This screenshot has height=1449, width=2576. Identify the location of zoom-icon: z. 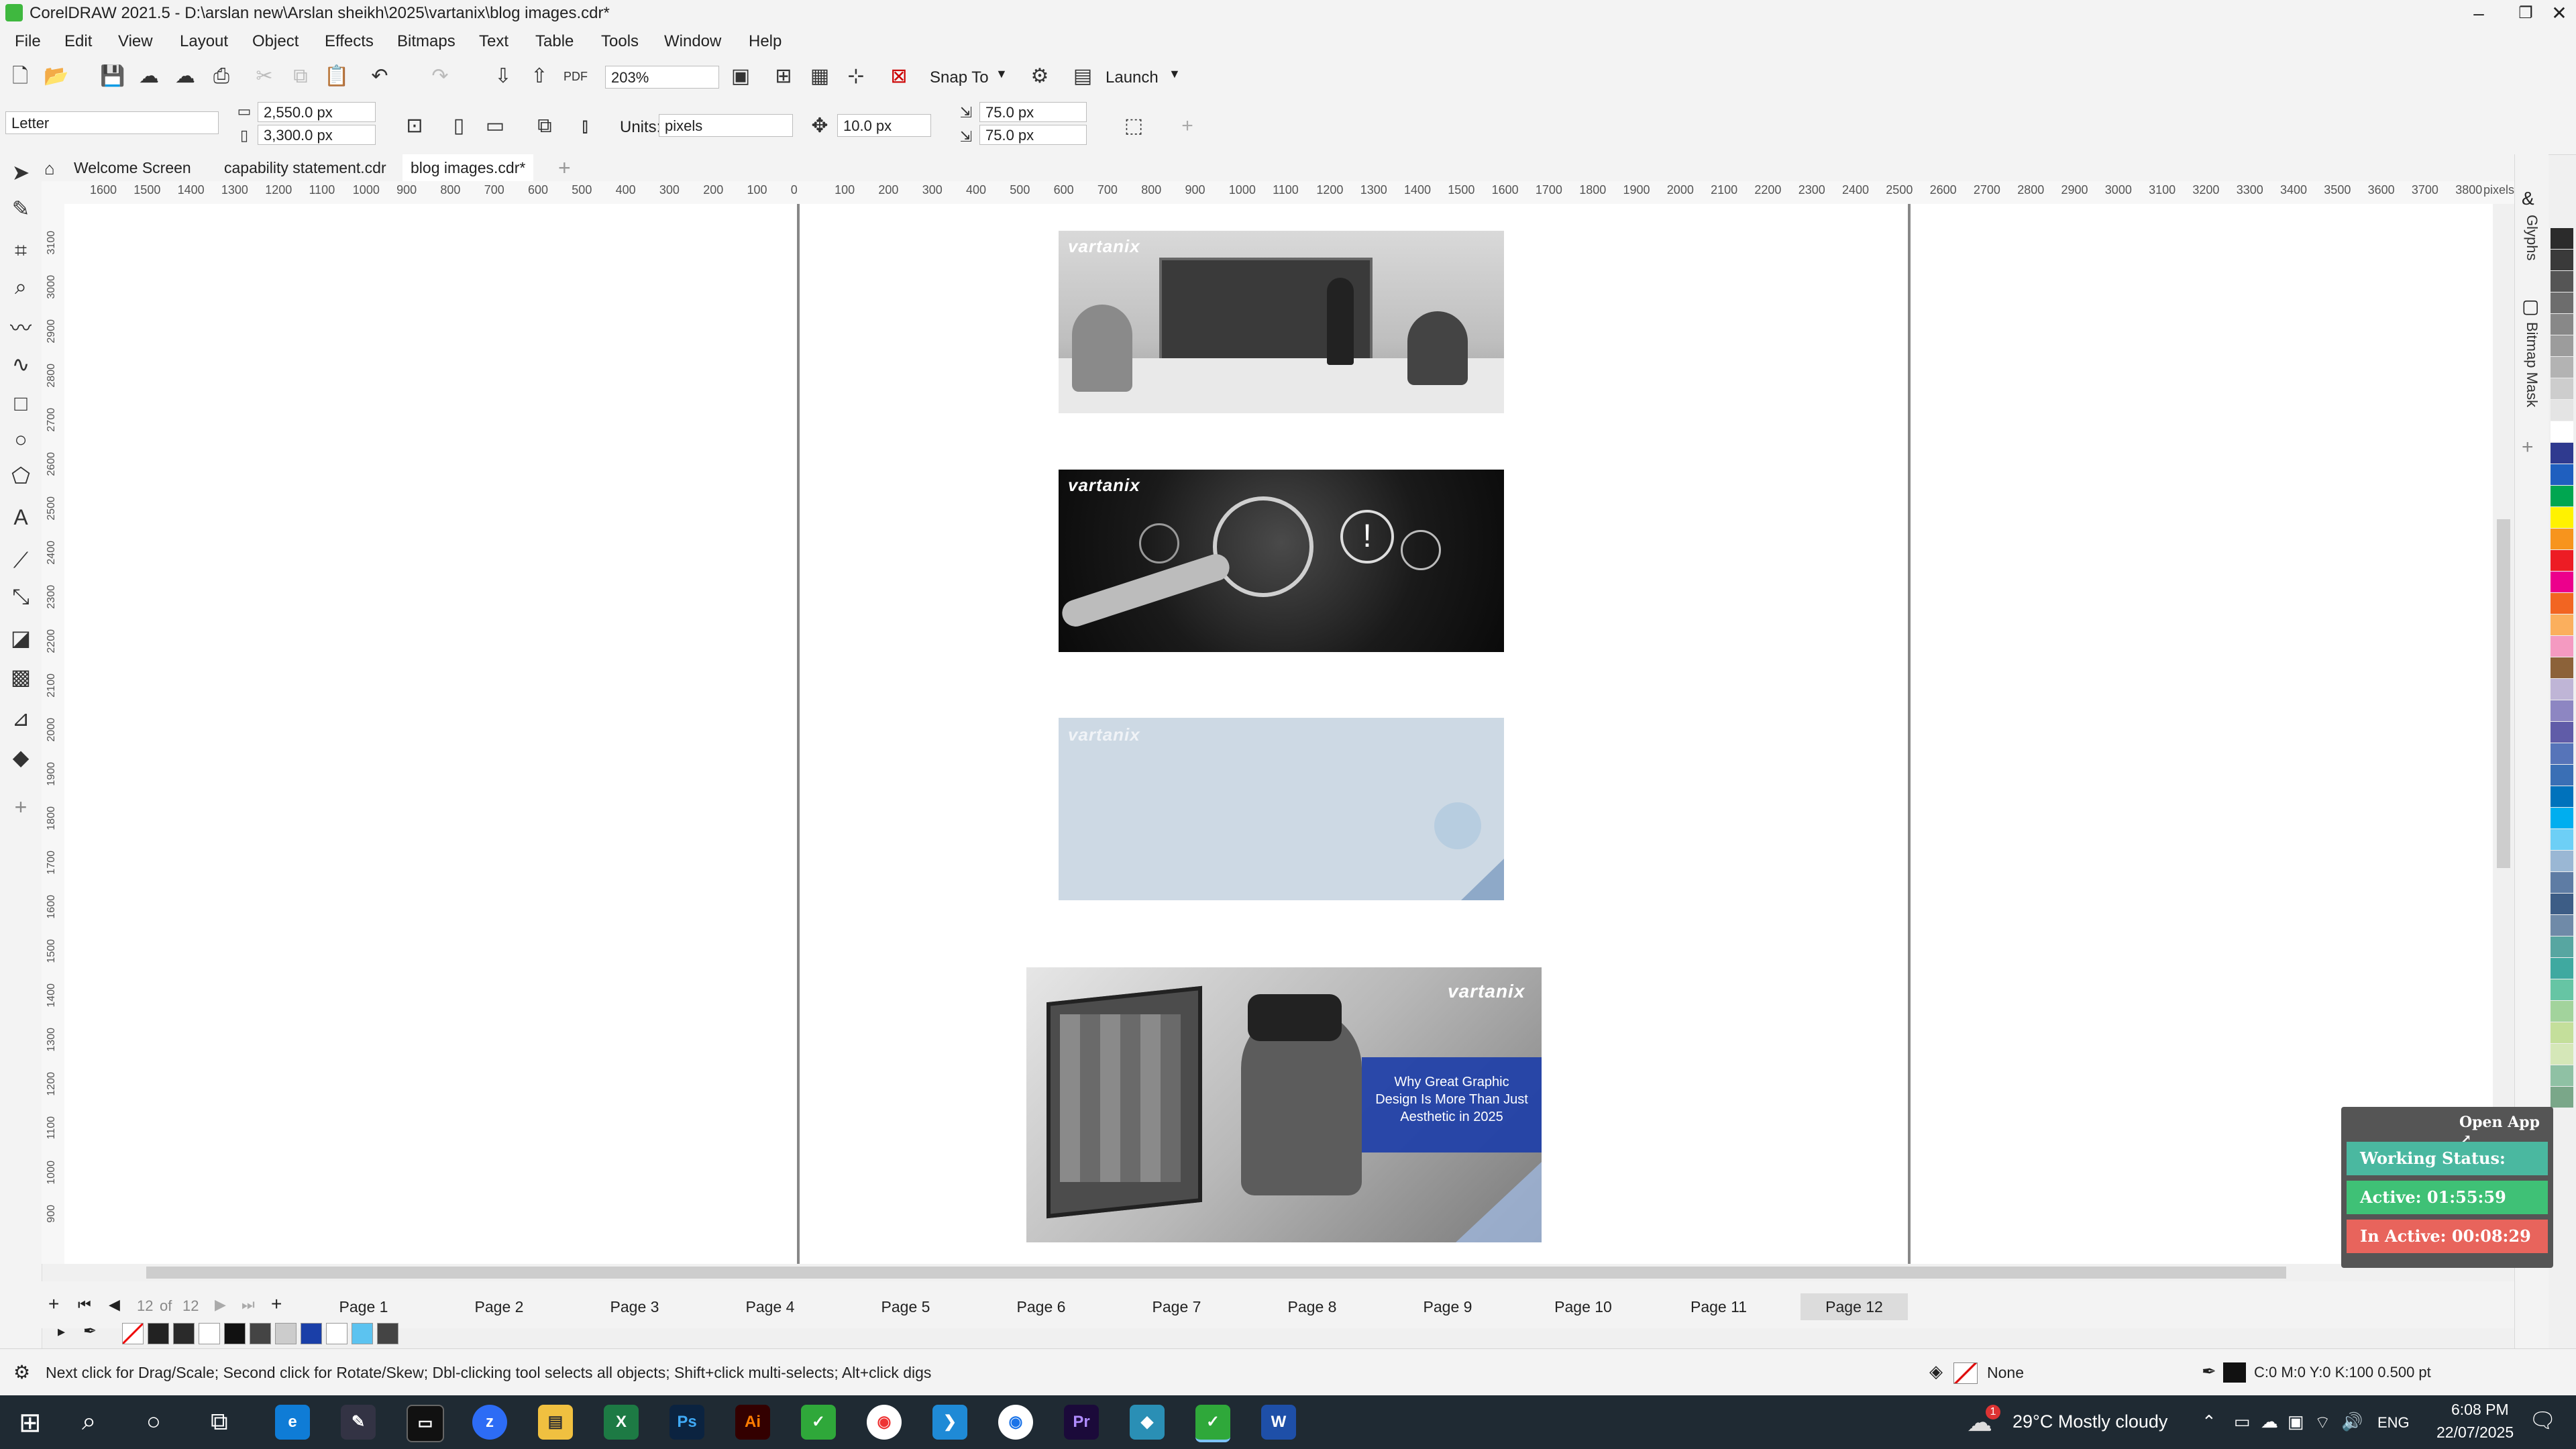
(489, 1422).